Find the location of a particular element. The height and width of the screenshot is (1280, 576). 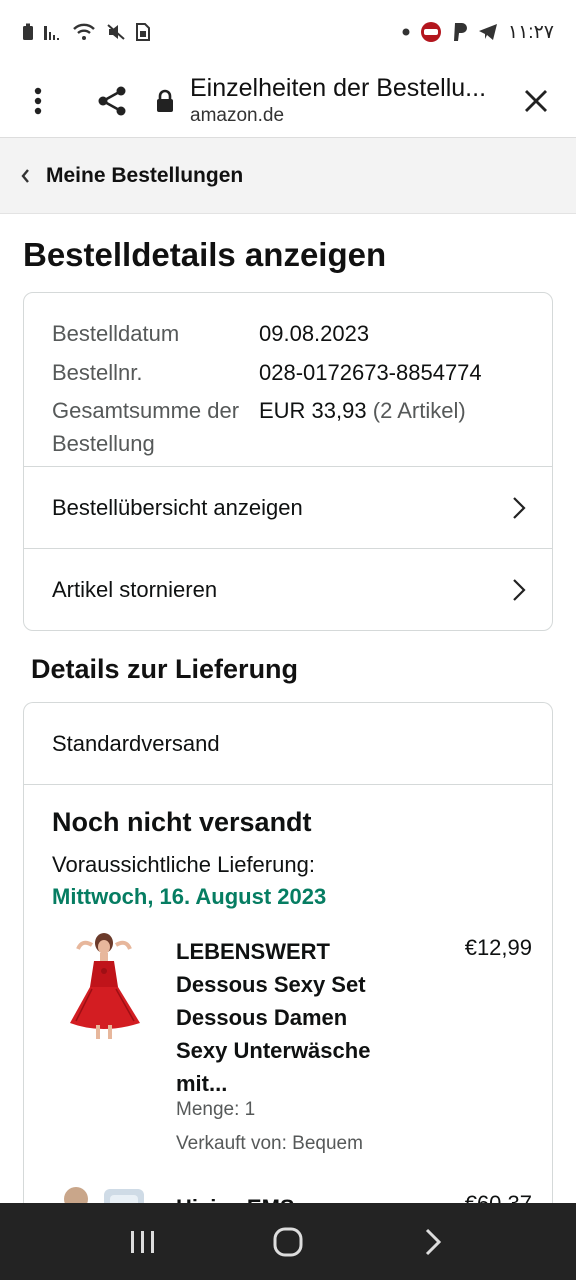

status-right: ١١:٢٧ is located at coordinates (478, 32).